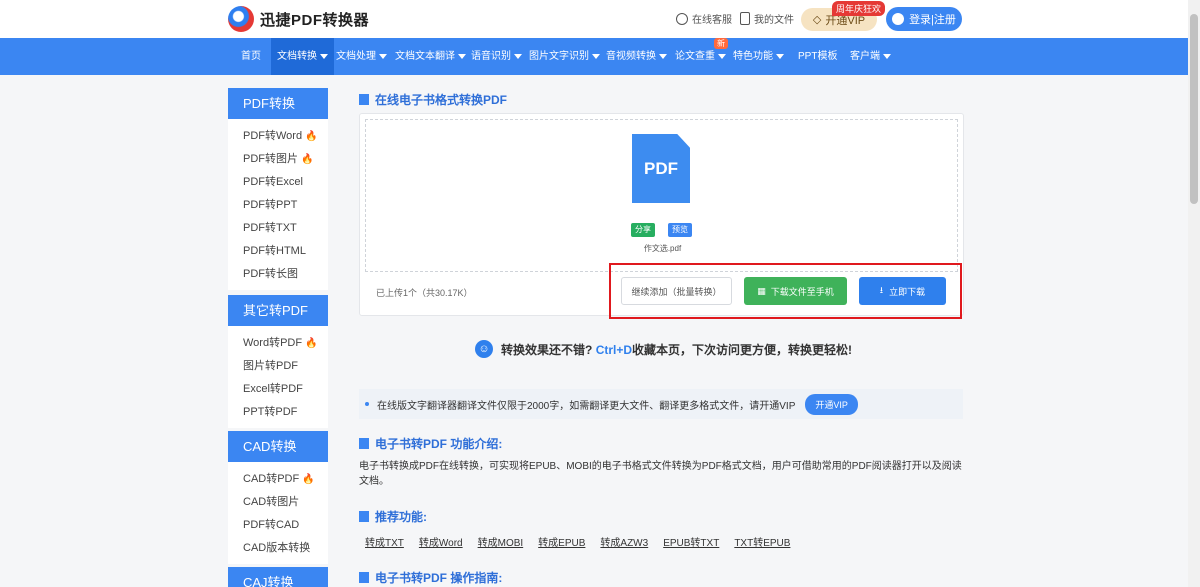 The height and width of the screenshot is (587, 1200). I want to click on new-badge: 新, so click(721, 43).